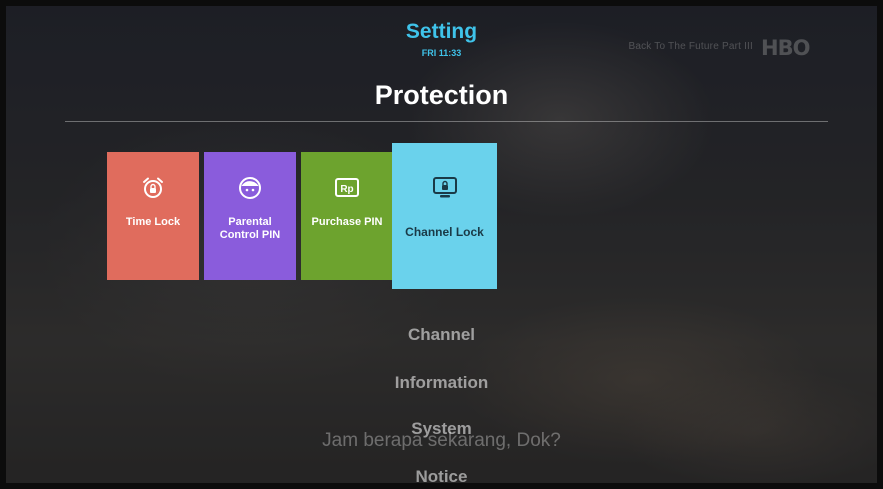 The width and height of the screenshot is (883, 489). What do you see at coordinates (153, 222) in the screenshot?
I see `tile-label: Time Lock` at bounding box center [153, 222].